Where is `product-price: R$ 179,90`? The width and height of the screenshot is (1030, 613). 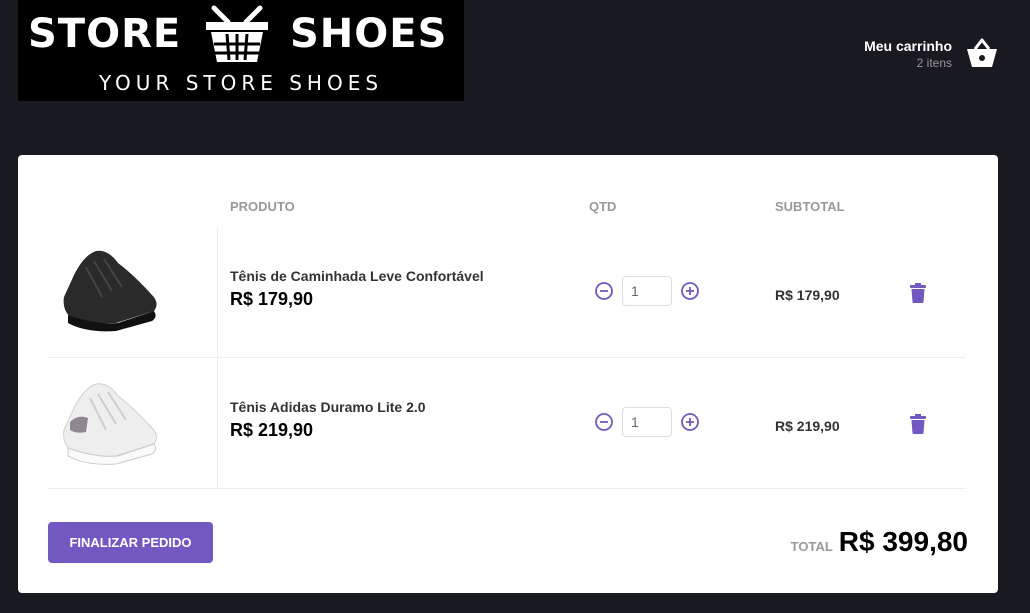
product-price: R$ 179,90 is located at coordinates (272, 299).